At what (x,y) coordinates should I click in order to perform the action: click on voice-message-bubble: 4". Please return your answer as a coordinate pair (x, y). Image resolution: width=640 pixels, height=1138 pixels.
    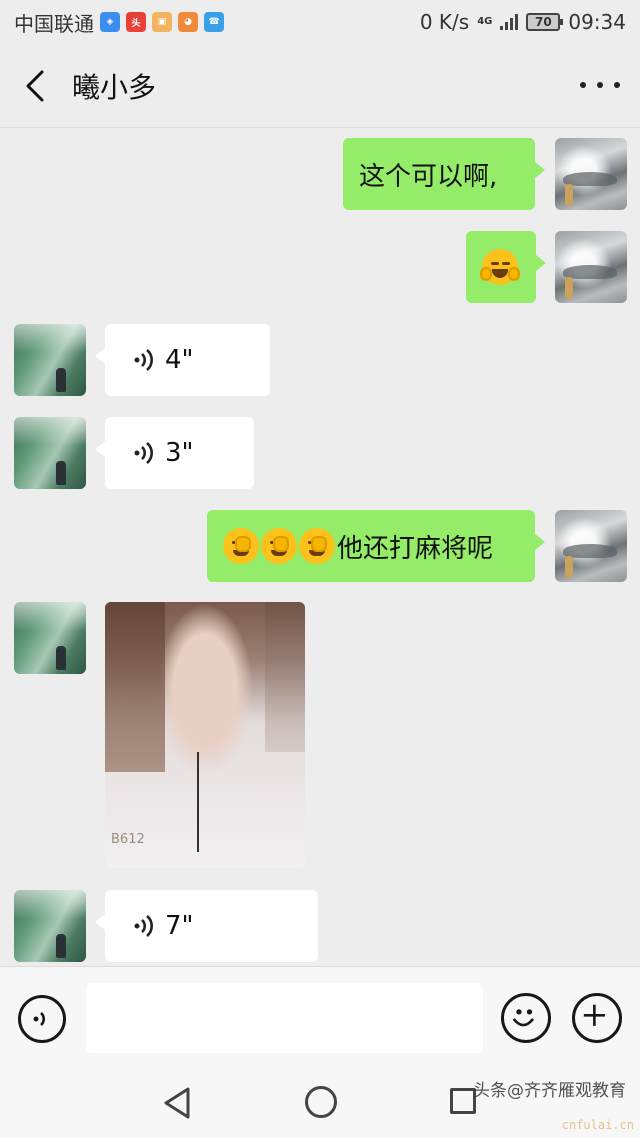
    Looking at the image, I should click on (182, 360).